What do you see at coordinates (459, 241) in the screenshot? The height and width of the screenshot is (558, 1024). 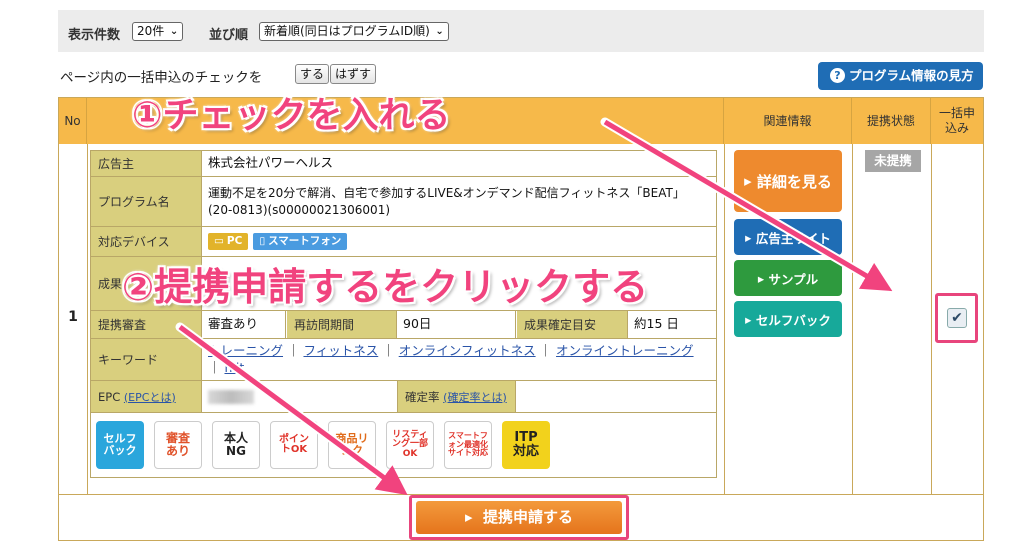 I see `device-values: ▭ PC ▯ スマートフォン` at bounding box center [459, 241].